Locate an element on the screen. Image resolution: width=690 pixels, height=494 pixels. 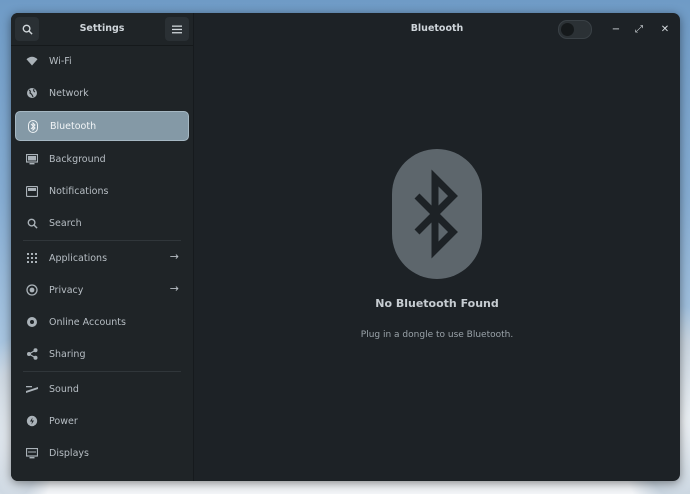
search-icon is located at coordinates (32, 223).